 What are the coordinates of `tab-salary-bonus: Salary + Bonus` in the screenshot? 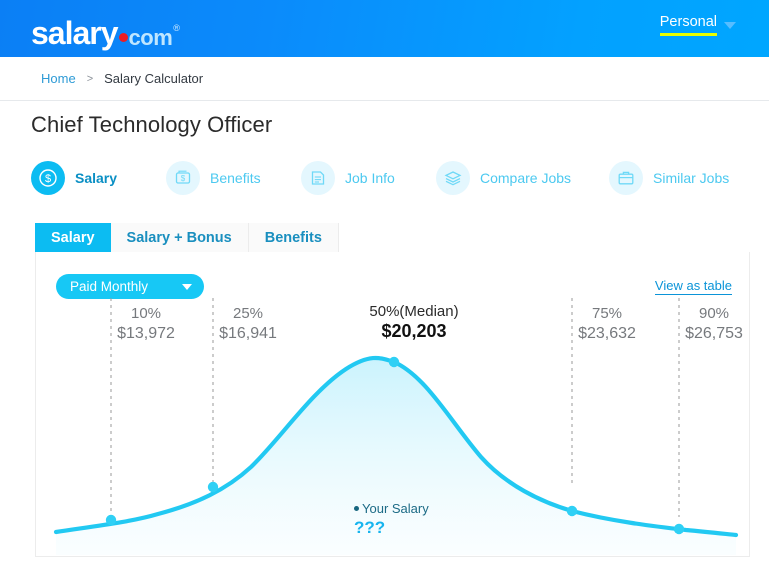 It's located at (179, 238).